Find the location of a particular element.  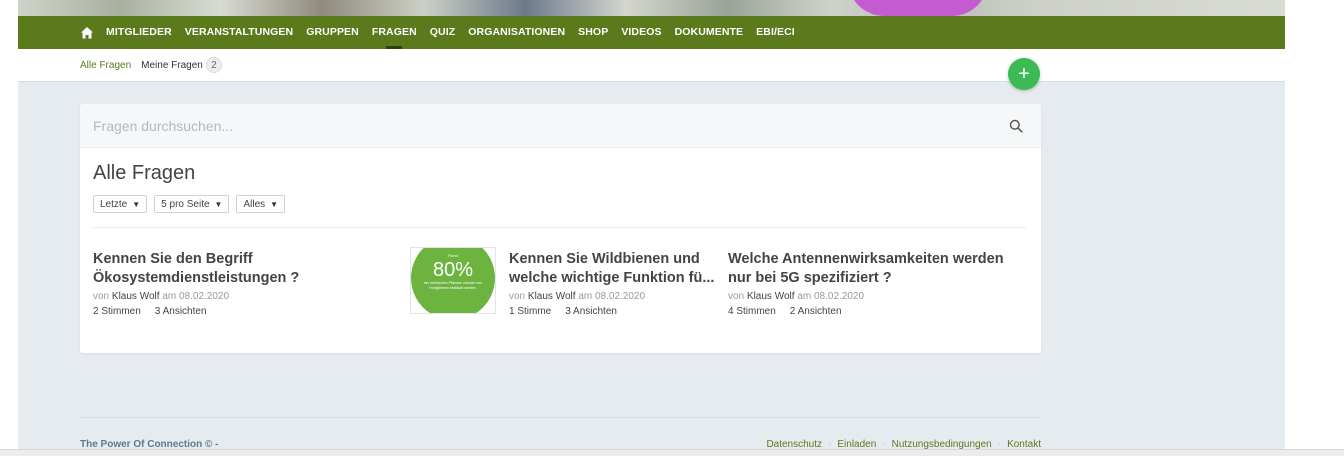

sort-dropdown: Letzte ▼ is located at coordinates (120, 204).